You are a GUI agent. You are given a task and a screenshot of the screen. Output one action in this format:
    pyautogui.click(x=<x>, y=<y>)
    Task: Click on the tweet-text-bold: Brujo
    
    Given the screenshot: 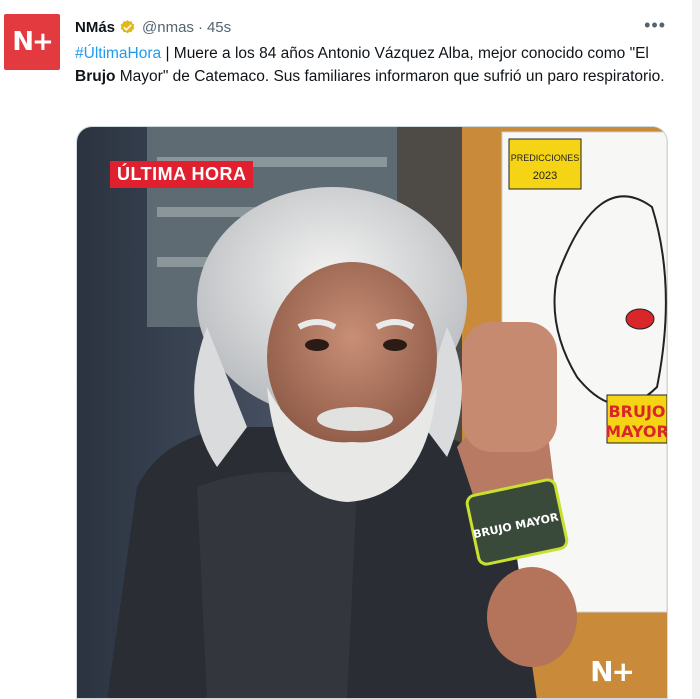 What is the action you would take?
    pyautogui.click(x=95, y=76)
    